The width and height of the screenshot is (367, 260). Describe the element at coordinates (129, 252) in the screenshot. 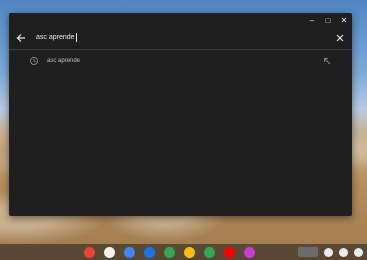

I see `calendar-app-icon` at that location.